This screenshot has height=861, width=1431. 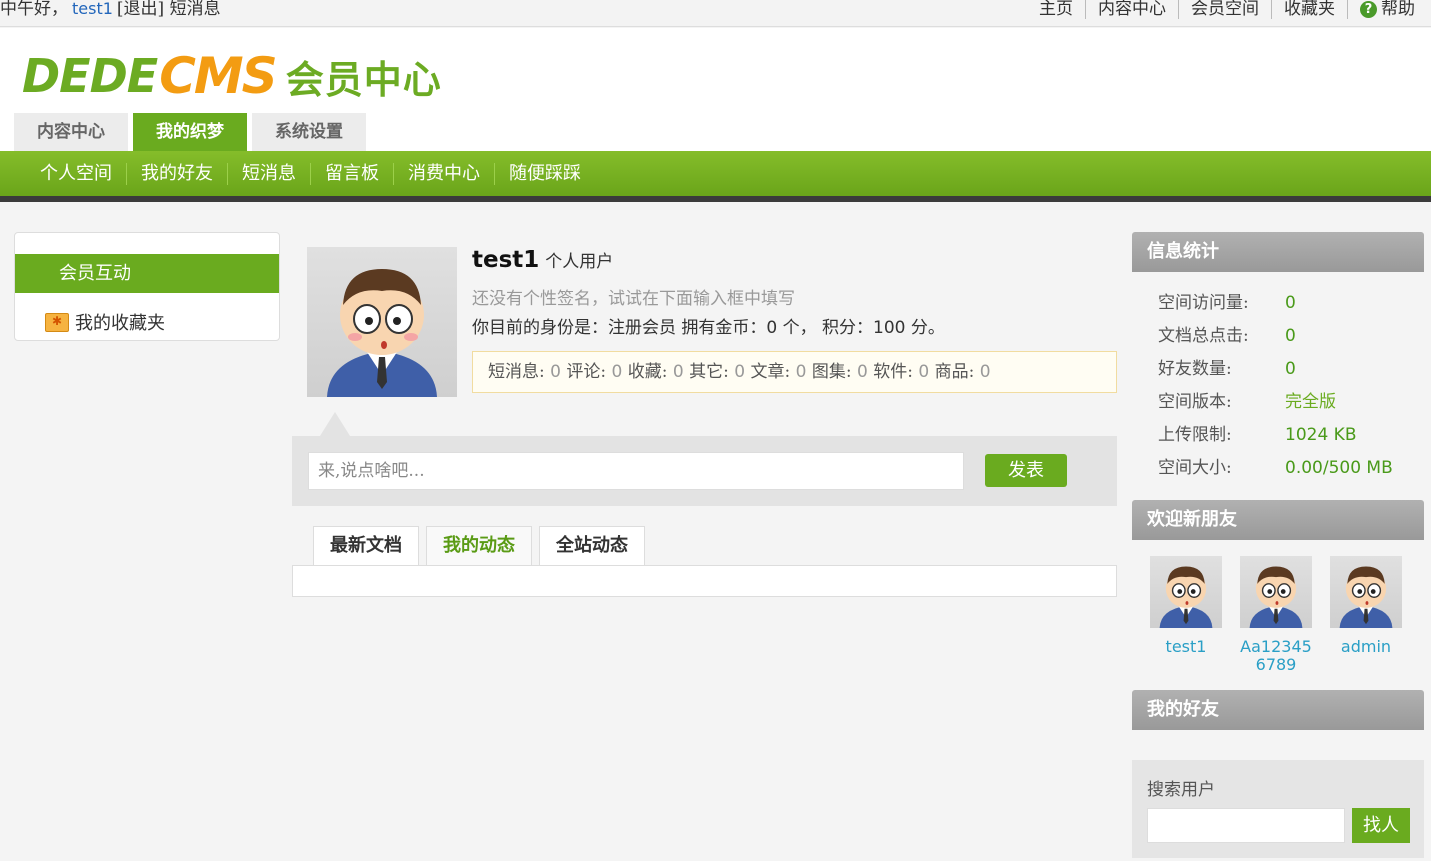 What do you see at coordinates (715, 13) in the screenshot?
I see `top-bar: 中午好， test1 [退出] 短消息 主页 内容中心 会员空间 收藏夹 ? 帮助` at bounding box center [715, 13].